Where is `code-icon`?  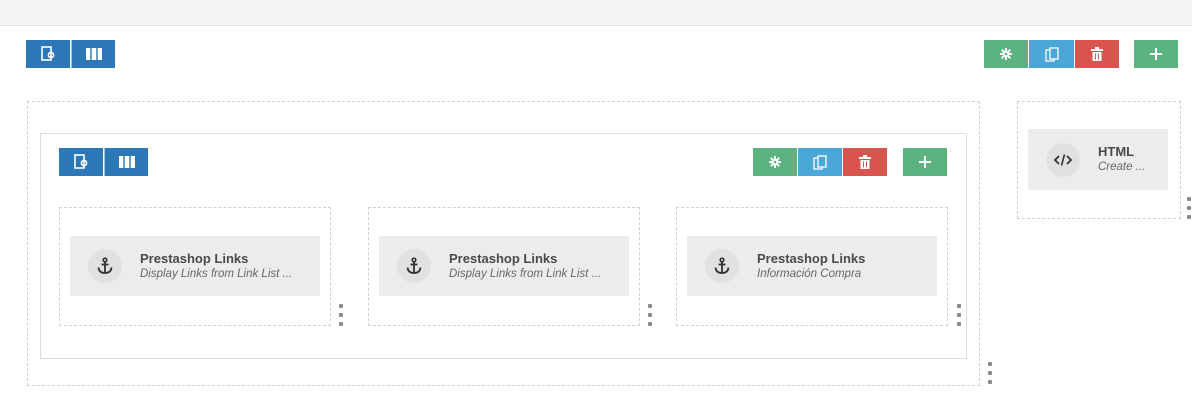 code-icon is located at coordinates (1063, 159).